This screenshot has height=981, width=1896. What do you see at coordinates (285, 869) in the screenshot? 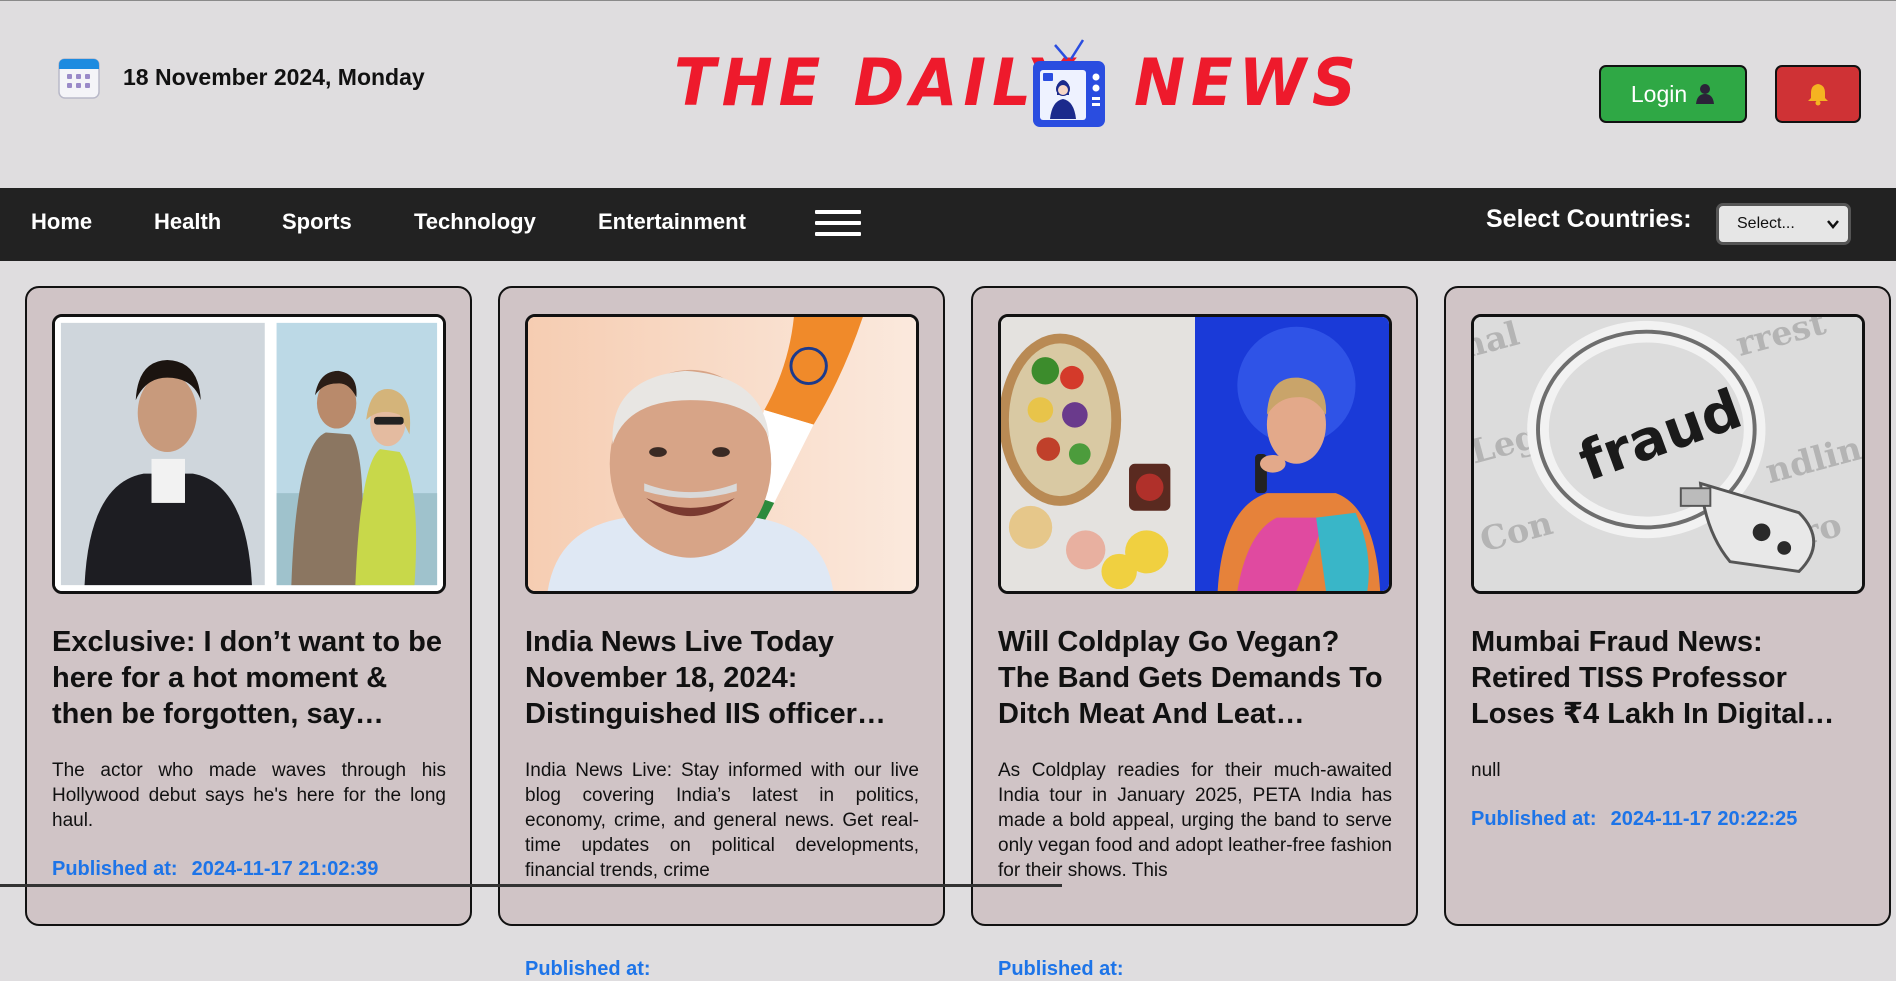
I see `published-date: 2024-11-17 21:02:39` at bounding box center [285, 869].